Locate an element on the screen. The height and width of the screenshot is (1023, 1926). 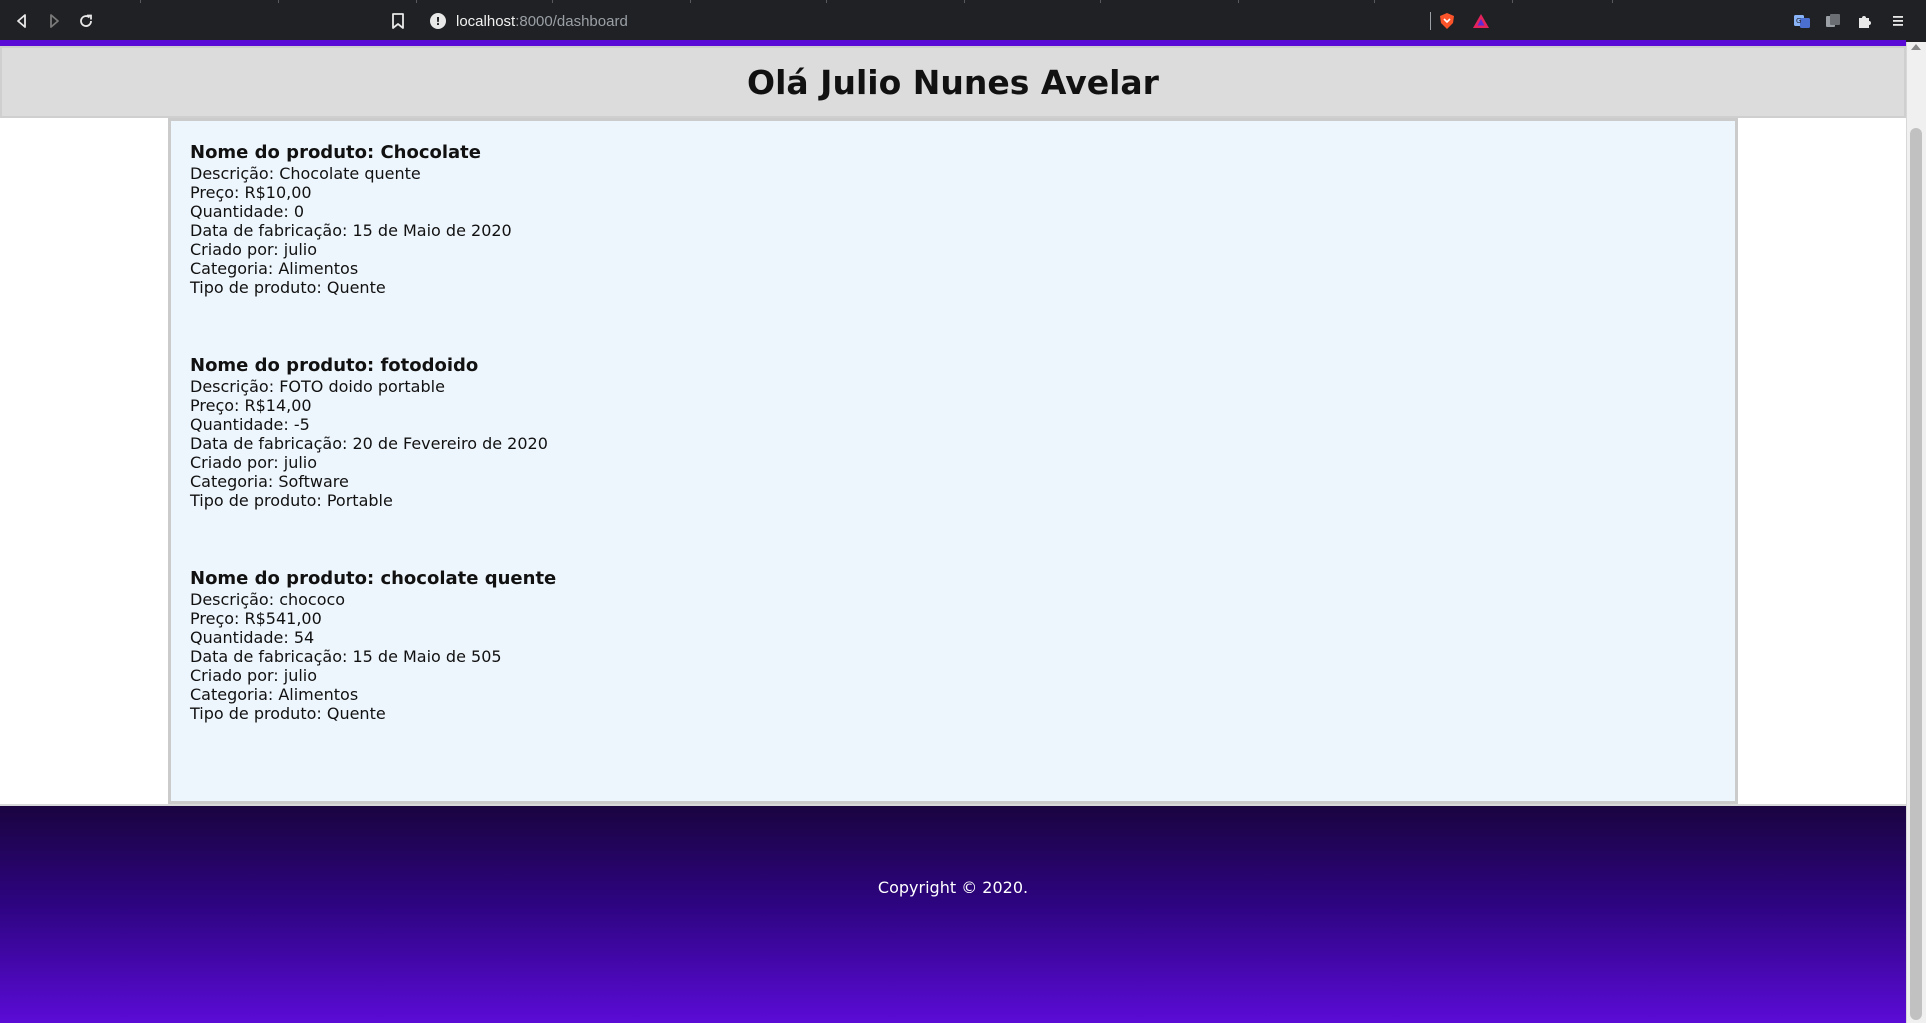
reload-button is located at coordinates (86, 21).